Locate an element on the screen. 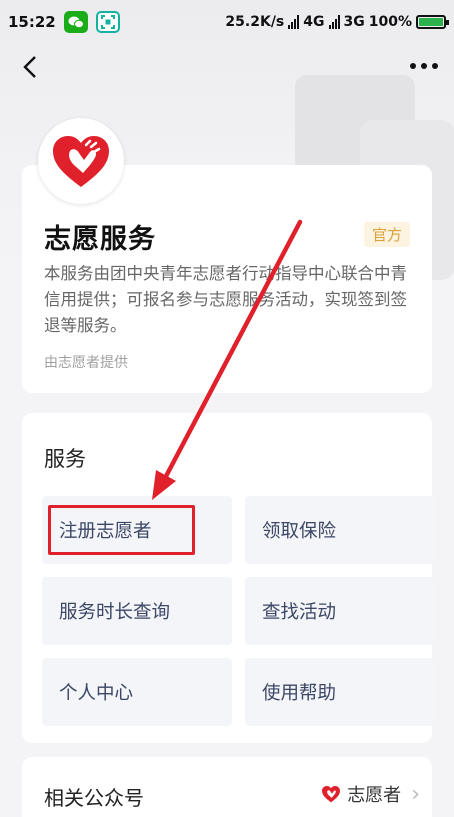  wechat-notification-icon is located at coordinates (75, 22).